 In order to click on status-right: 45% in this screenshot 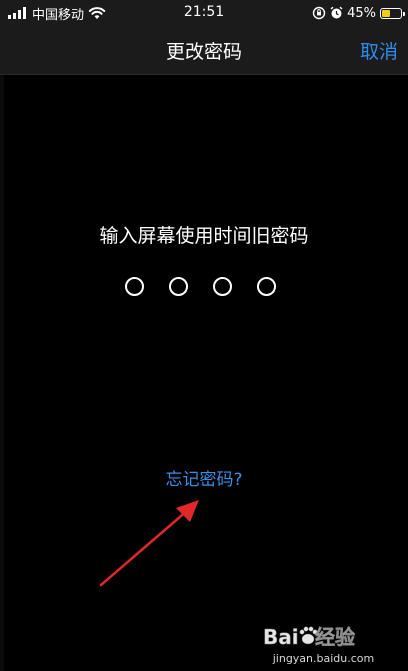, I will do `click(358, 13)`.